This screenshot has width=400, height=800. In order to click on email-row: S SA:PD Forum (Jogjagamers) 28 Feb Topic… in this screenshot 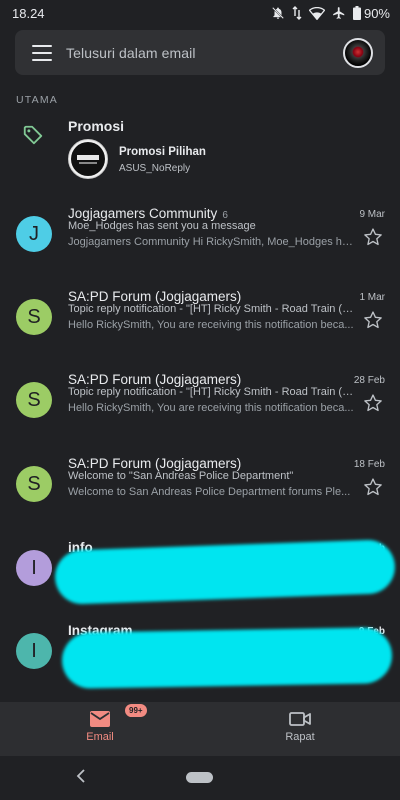, I will do `click(200, 416)`.